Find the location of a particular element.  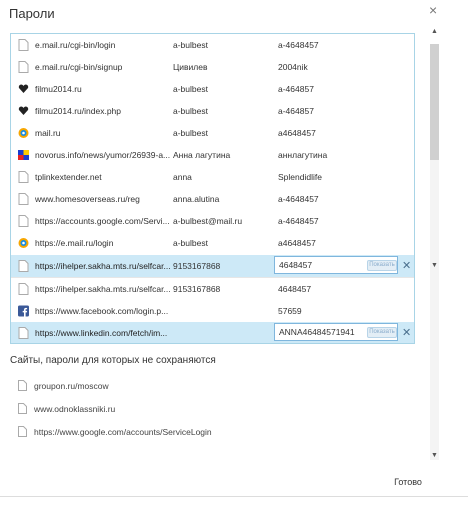

row-user: anna is located at coordinates (182, 177).